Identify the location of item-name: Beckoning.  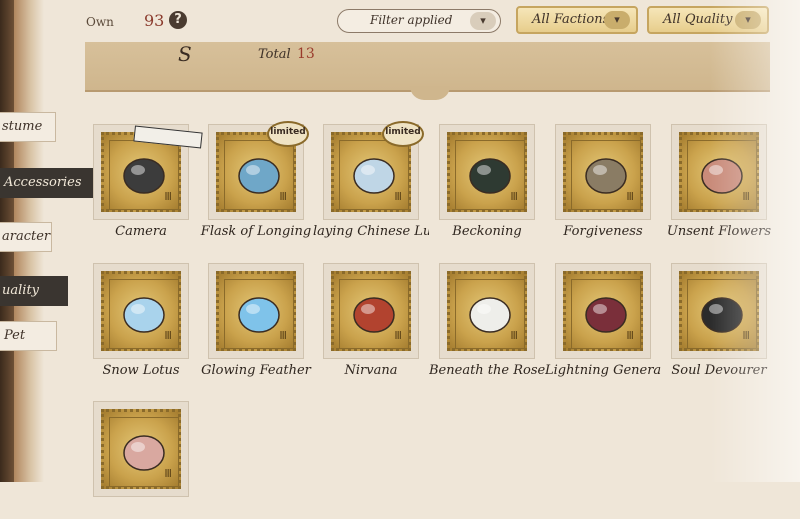
(487, 231).